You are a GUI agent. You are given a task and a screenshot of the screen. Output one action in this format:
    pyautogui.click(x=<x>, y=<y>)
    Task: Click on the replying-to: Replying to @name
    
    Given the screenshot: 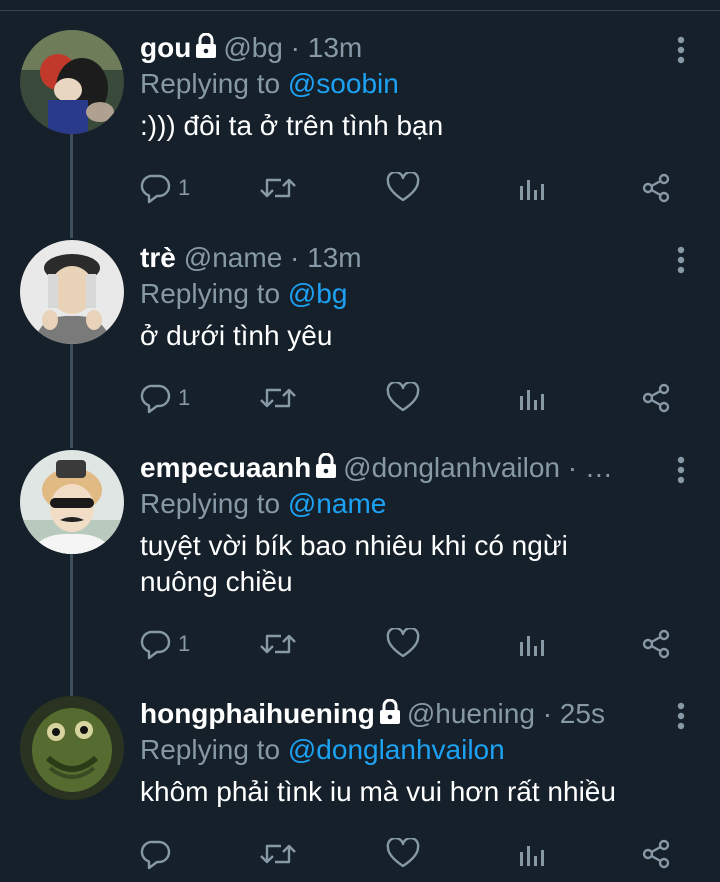 What is the action you would take?
    pyautogui.click(x=263, y=504)
    